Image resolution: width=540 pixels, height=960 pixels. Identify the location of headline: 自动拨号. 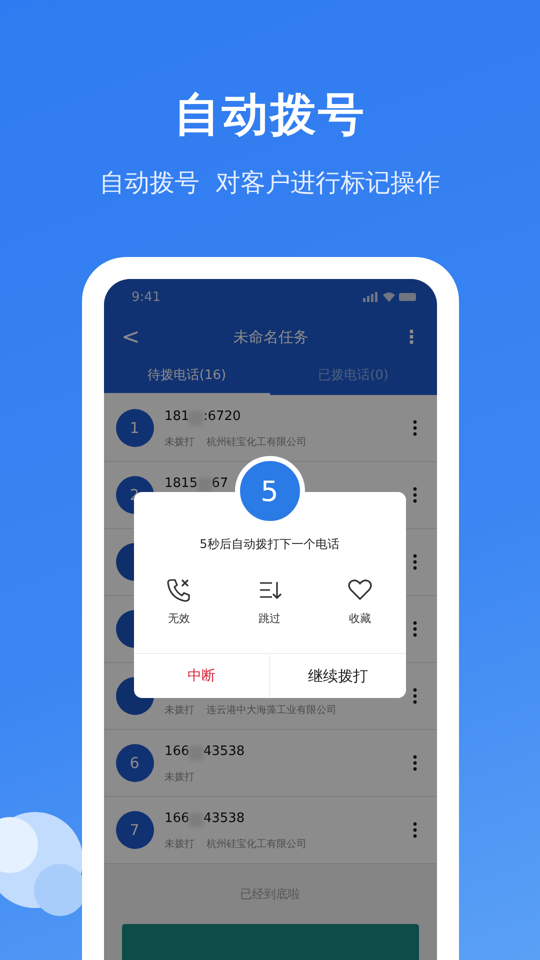
(270, 114).